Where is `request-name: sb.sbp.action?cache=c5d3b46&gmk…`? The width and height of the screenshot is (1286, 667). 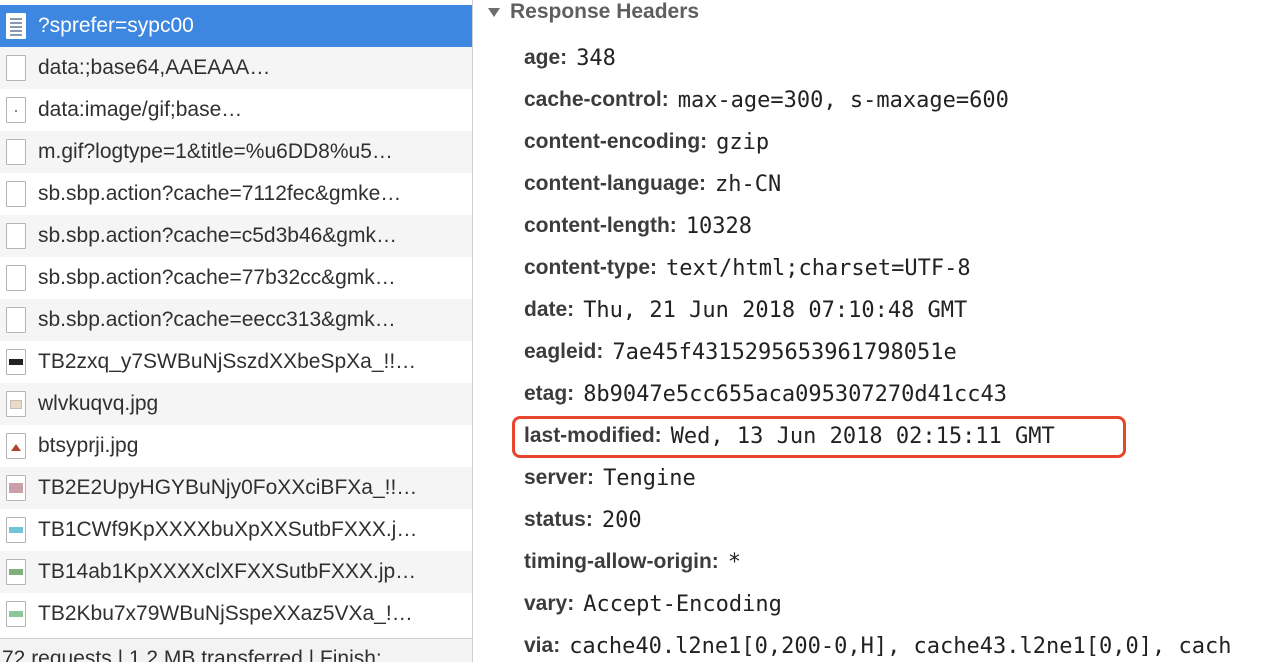 request-name: sb.sbp.action?cache=c5d3b46&gmk… is located at coordinates (217, 235).